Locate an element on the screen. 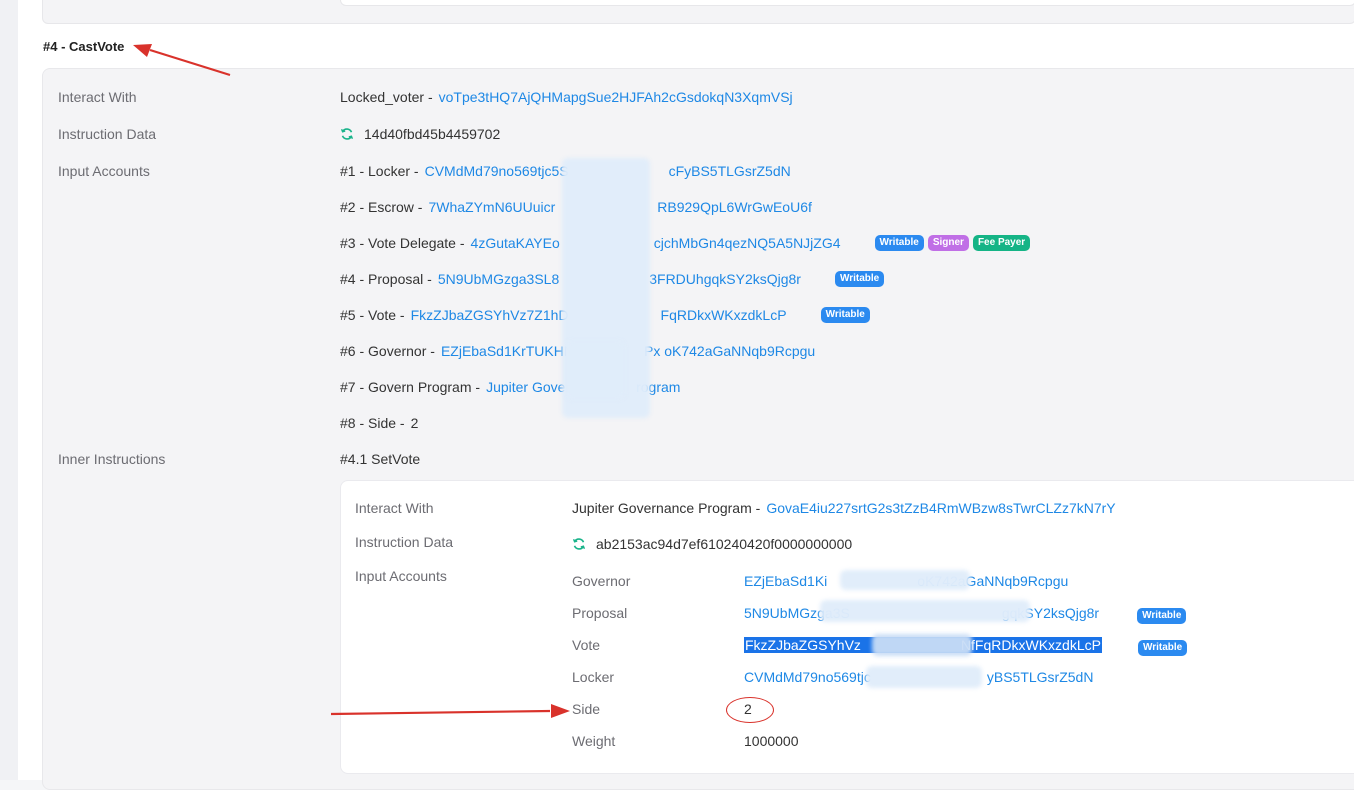 This screenshot has width=1354, height=790. annotation-circle is located at coordinates (750, 710).